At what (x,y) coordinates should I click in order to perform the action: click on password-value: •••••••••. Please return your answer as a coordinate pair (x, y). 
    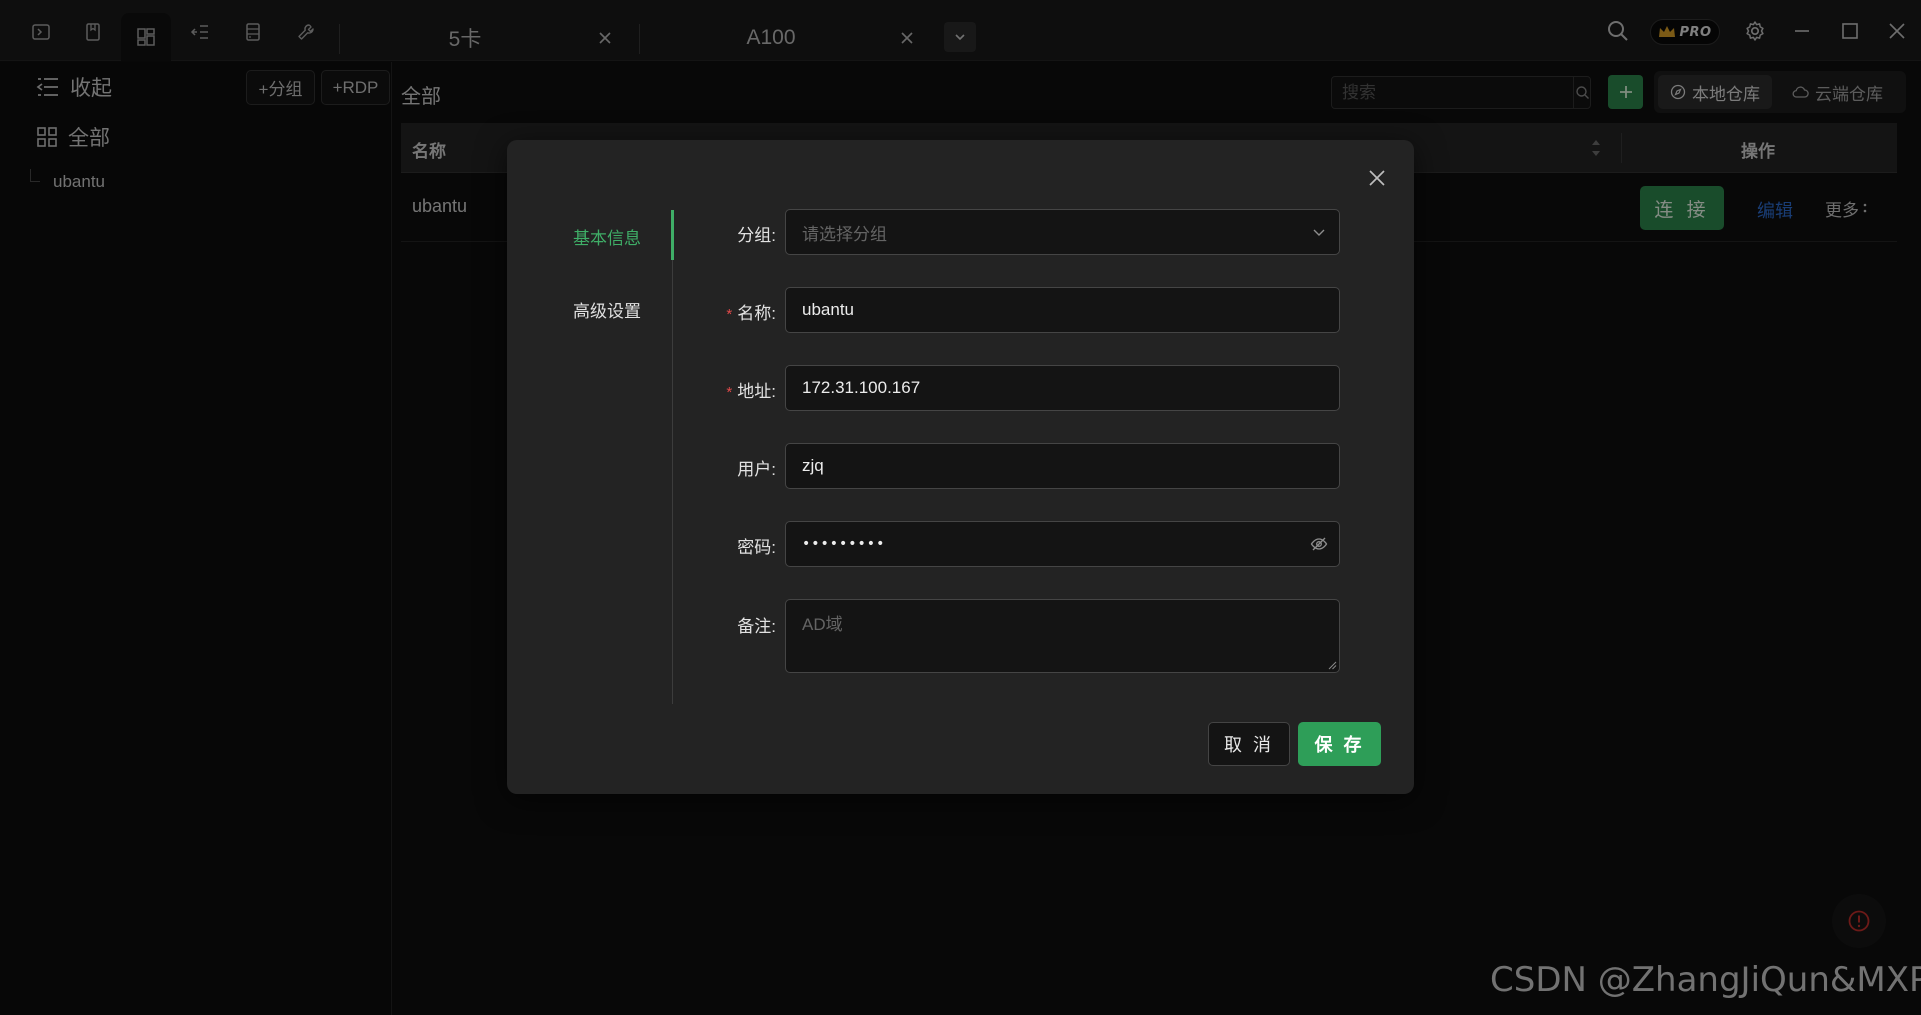
    Looking at the image, I should click on (844, 544).